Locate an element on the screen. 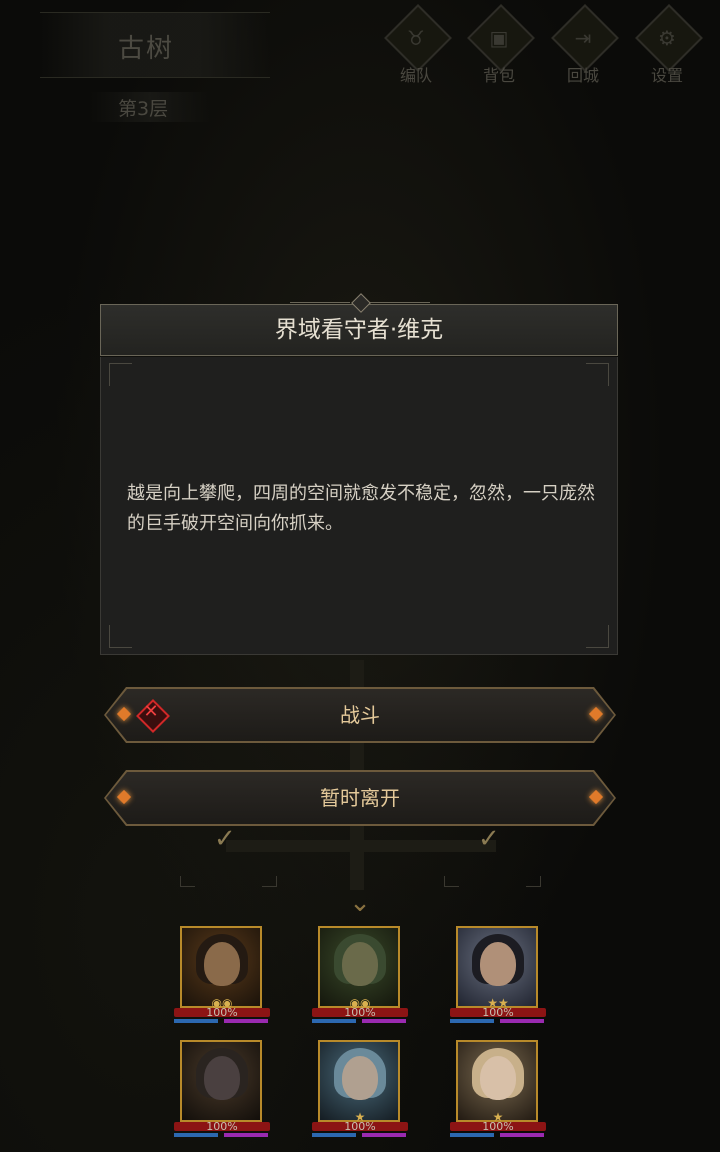  hero-card: 100% is located at coordinates (222, 1094).